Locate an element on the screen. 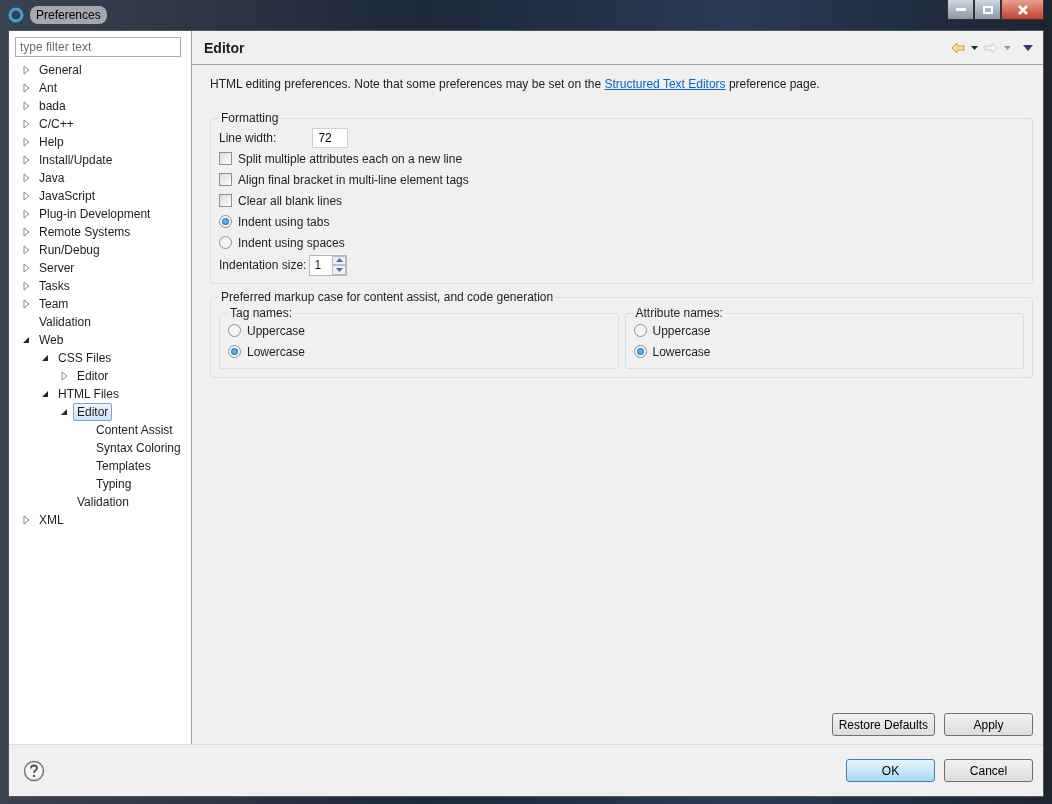 Image resolution: width=1052 pixels, height=804 pixels. radio-label: Indent using tabs is located at coordinates (284, 221).